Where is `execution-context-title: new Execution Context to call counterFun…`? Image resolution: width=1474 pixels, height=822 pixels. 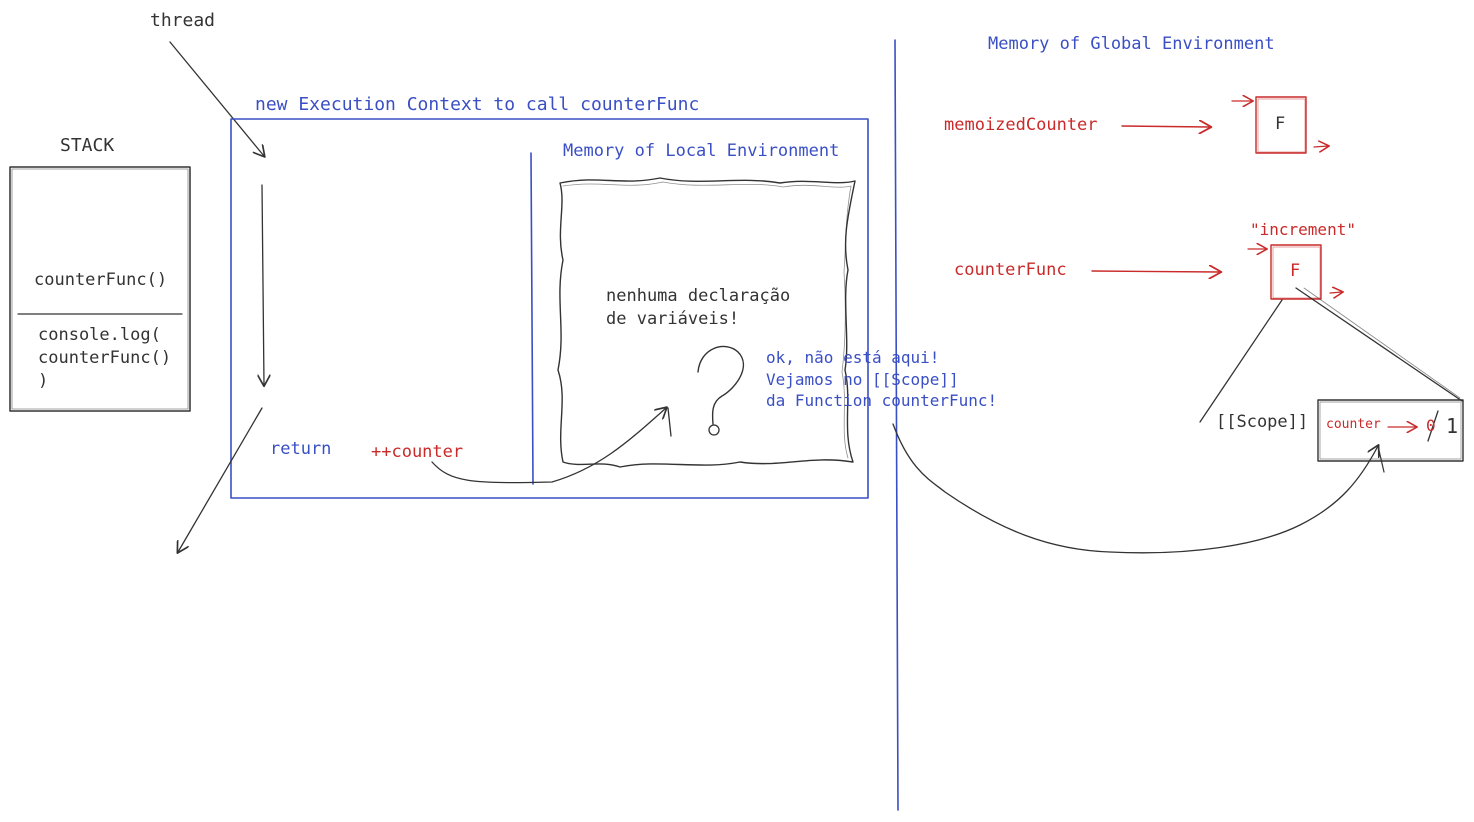
execution-context-title: new Execution Context to call counterFun… is located at coordinates (477, 104).